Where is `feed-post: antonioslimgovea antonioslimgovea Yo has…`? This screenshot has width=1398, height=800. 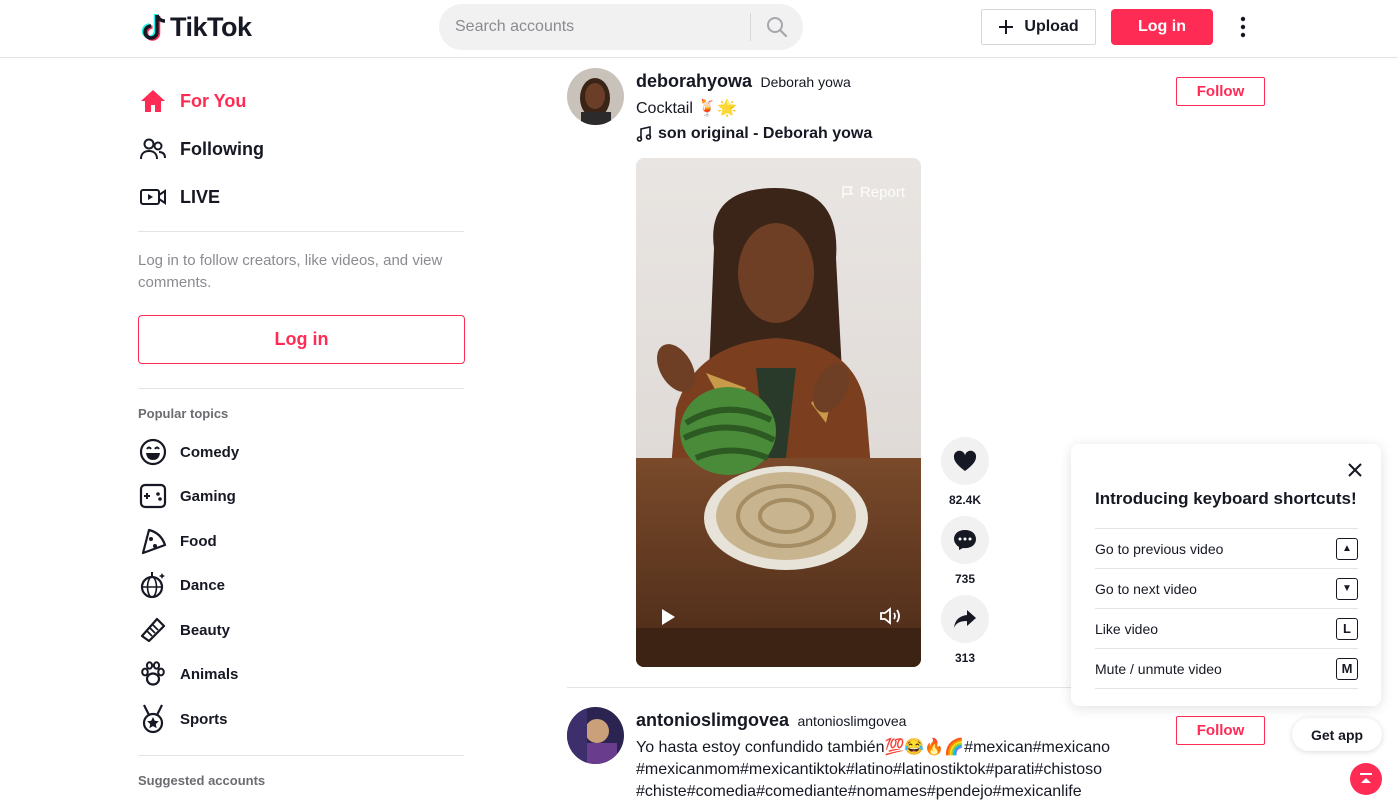 feed-post: antonioslimgovea antonioslimgovea Yo has… is located at coordinates (917, 753).